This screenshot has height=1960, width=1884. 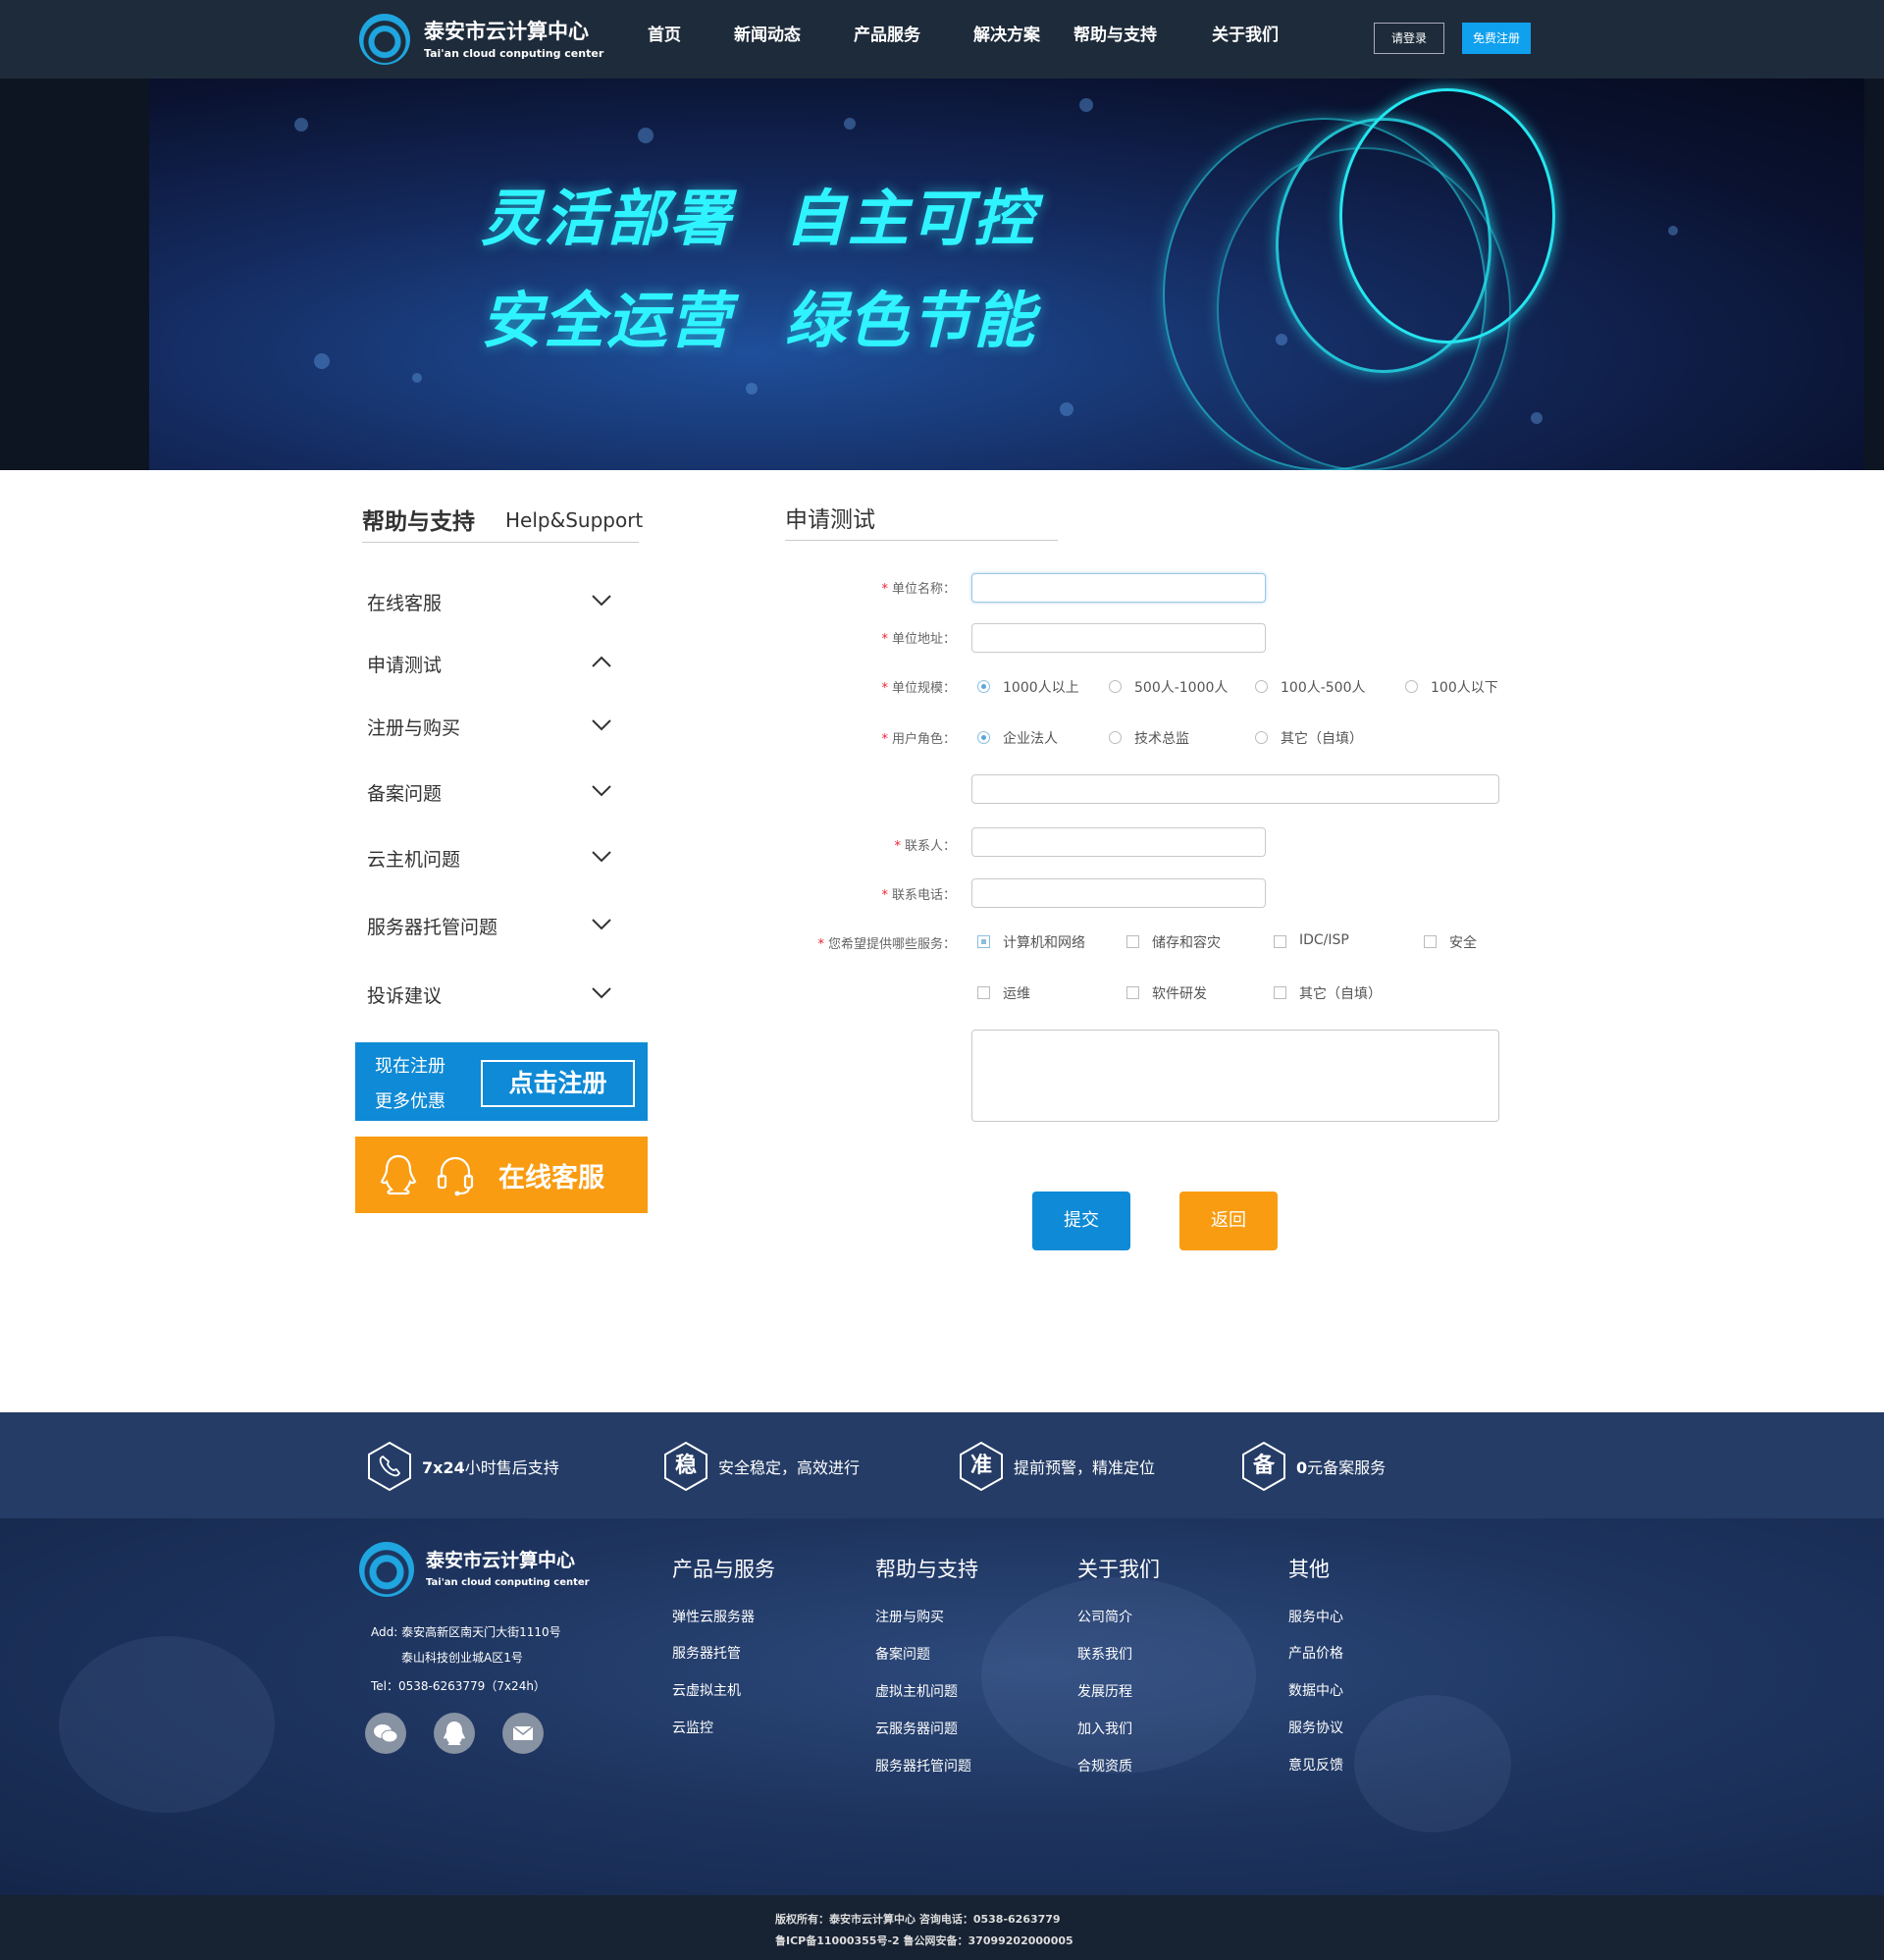 What do you see at coordinates (923, 1766) in the screenshot?
I see `footer-link: 服务器托管问题` at bounding box center [923, 1766].